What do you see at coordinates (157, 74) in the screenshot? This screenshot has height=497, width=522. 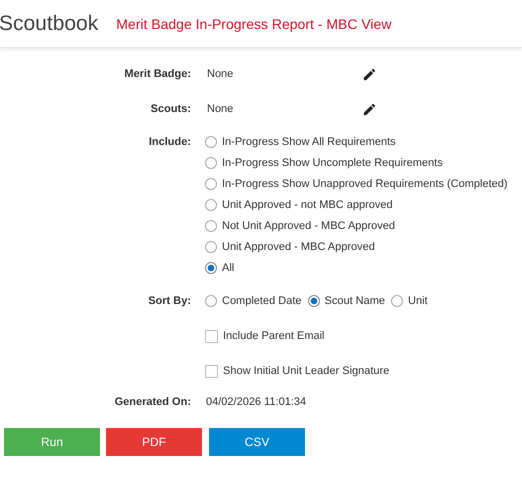 I see `field-label: Merit Badge:` at bounding box center [157, 74].